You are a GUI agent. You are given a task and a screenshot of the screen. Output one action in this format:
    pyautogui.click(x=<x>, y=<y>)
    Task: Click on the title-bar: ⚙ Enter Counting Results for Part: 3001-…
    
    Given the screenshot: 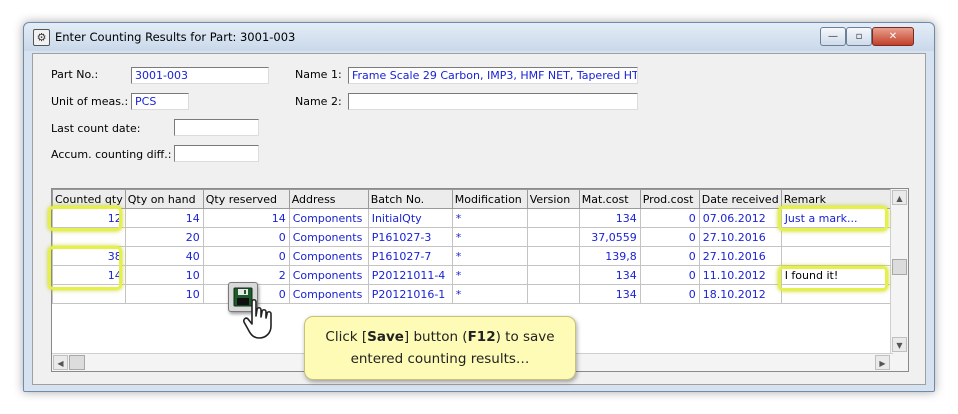 What is the action you would take?
    pyautogui.click(x=479, y=37)
    